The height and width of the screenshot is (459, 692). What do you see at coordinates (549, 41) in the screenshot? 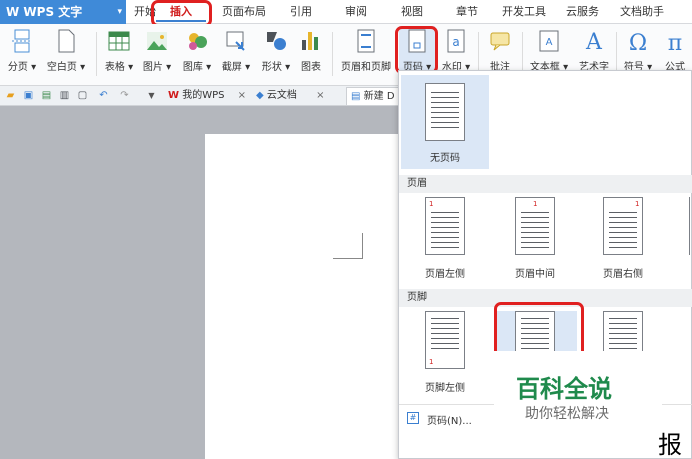
I see `textbox-icon: A` at bounding box center [549, 41].